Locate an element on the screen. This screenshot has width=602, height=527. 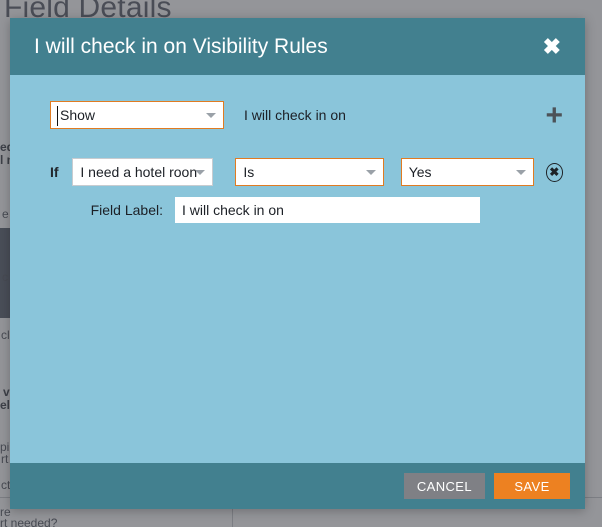
field-label-caption: Field Label: is located at coordinates (126, 210).